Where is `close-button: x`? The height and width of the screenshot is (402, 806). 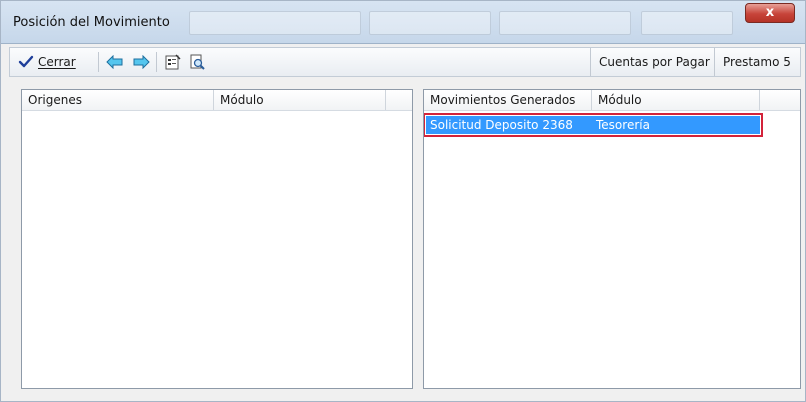
close-button: x is located at coordinates (770, 13).